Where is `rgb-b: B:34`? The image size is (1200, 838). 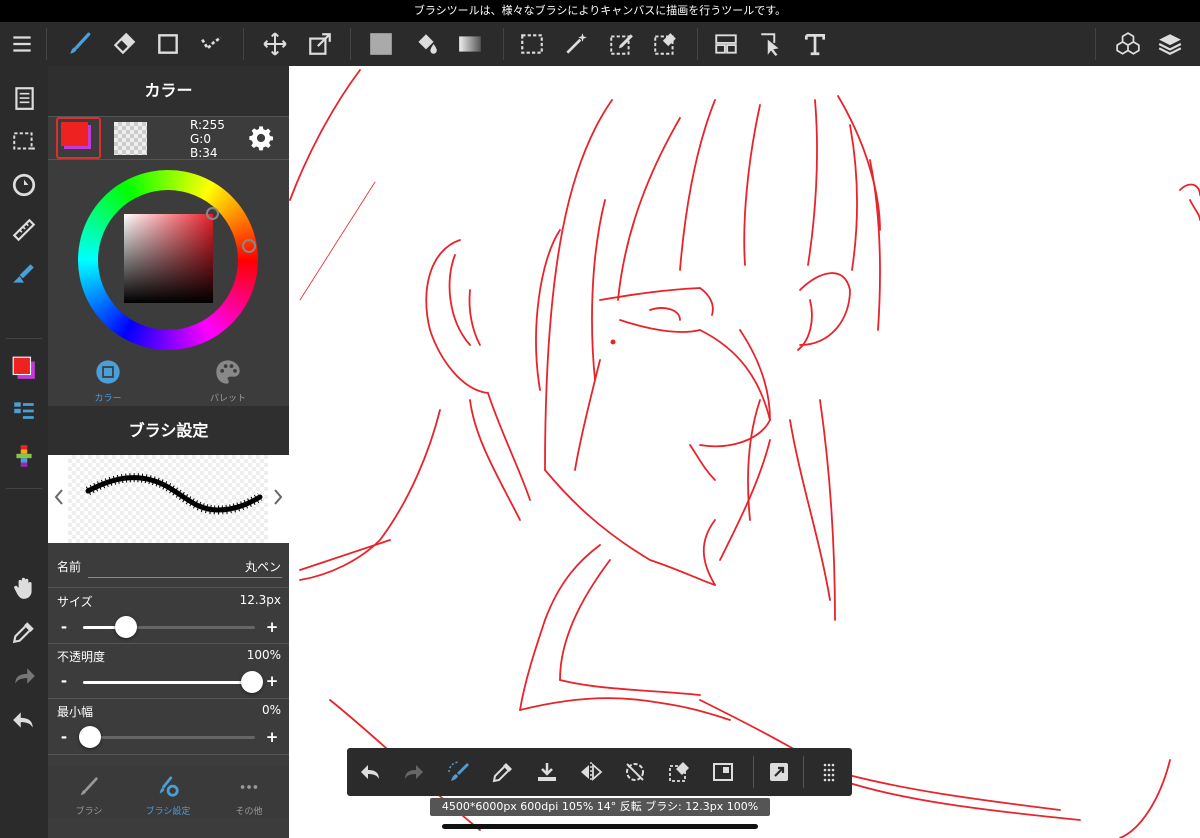 rgb-b: B:34 is located at coordinates (204, 153).